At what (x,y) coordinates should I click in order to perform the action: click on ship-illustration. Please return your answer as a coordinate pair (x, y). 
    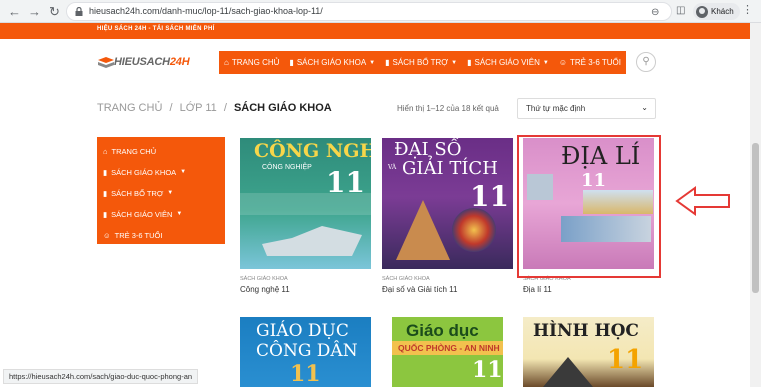
    Looking at the image, I should click on (312, 241).